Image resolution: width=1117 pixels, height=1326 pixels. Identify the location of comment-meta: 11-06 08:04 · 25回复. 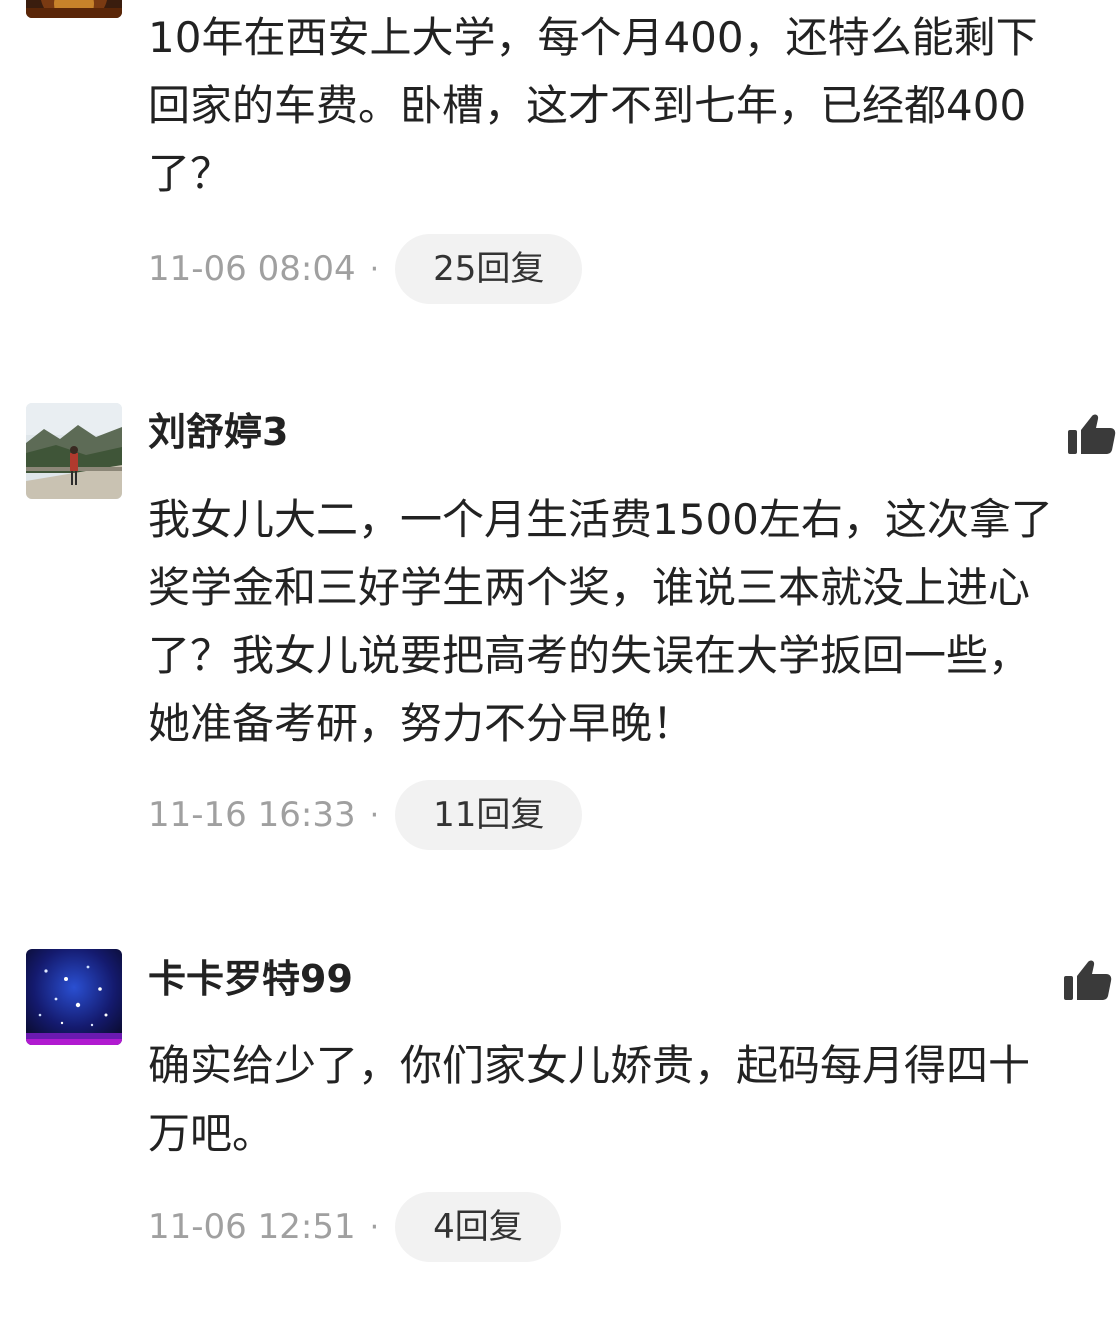
(365, 269).